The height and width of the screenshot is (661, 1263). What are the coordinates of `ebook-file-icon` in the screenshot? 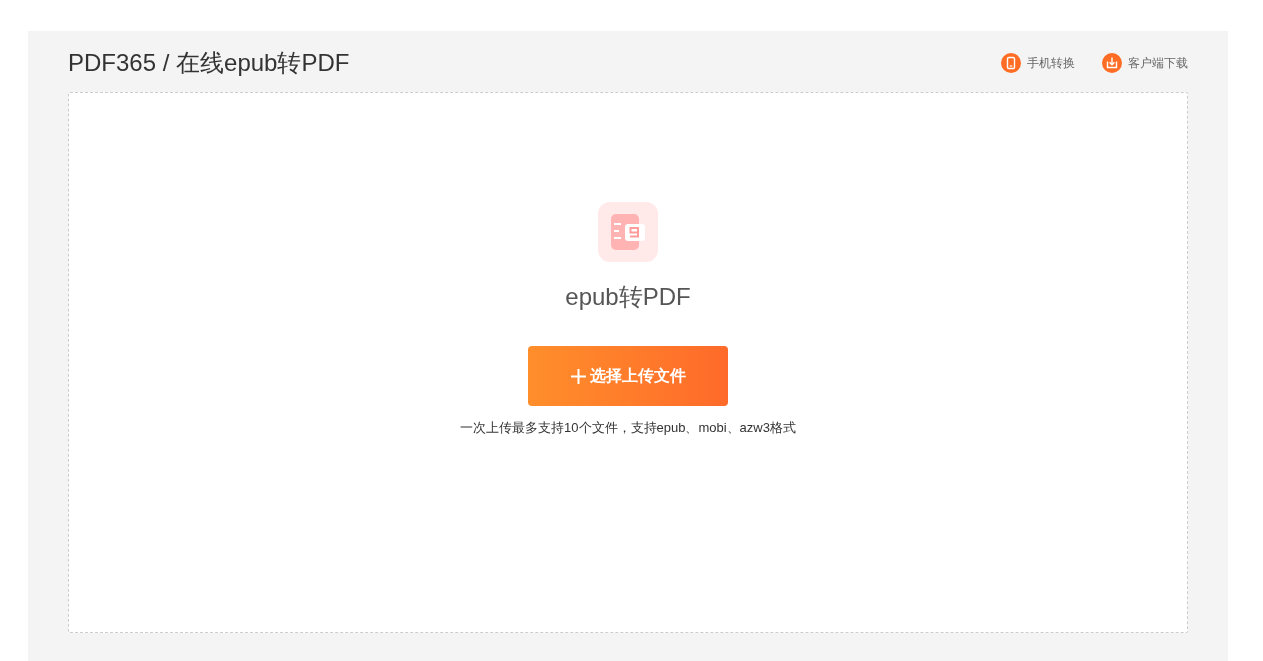 It's located at (628, 232).